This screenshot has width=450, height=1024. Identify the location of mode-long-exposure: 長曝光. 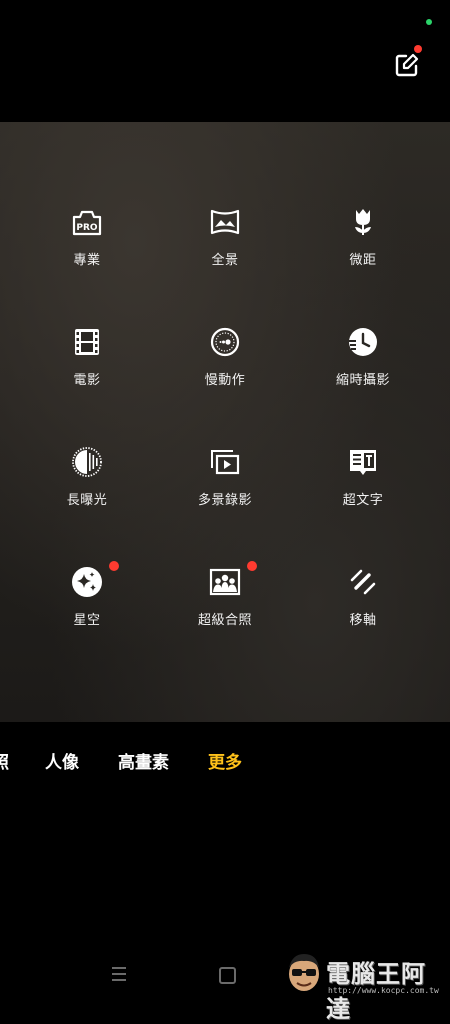
(87, 494).